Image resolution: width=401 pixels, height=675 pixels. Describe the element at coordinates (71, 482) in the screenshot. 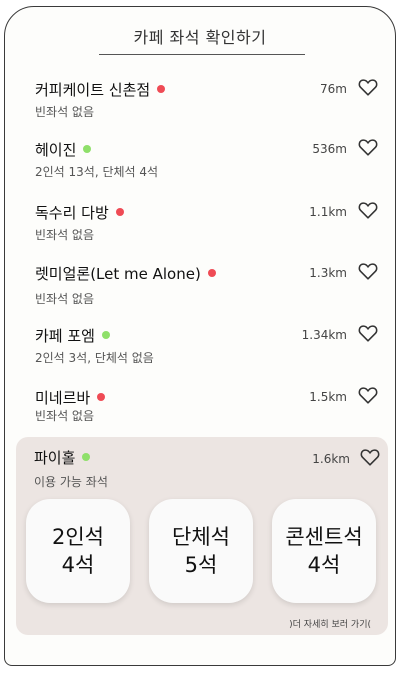

I see `seat-availability-label: 이용 가능 좌석` at that location.